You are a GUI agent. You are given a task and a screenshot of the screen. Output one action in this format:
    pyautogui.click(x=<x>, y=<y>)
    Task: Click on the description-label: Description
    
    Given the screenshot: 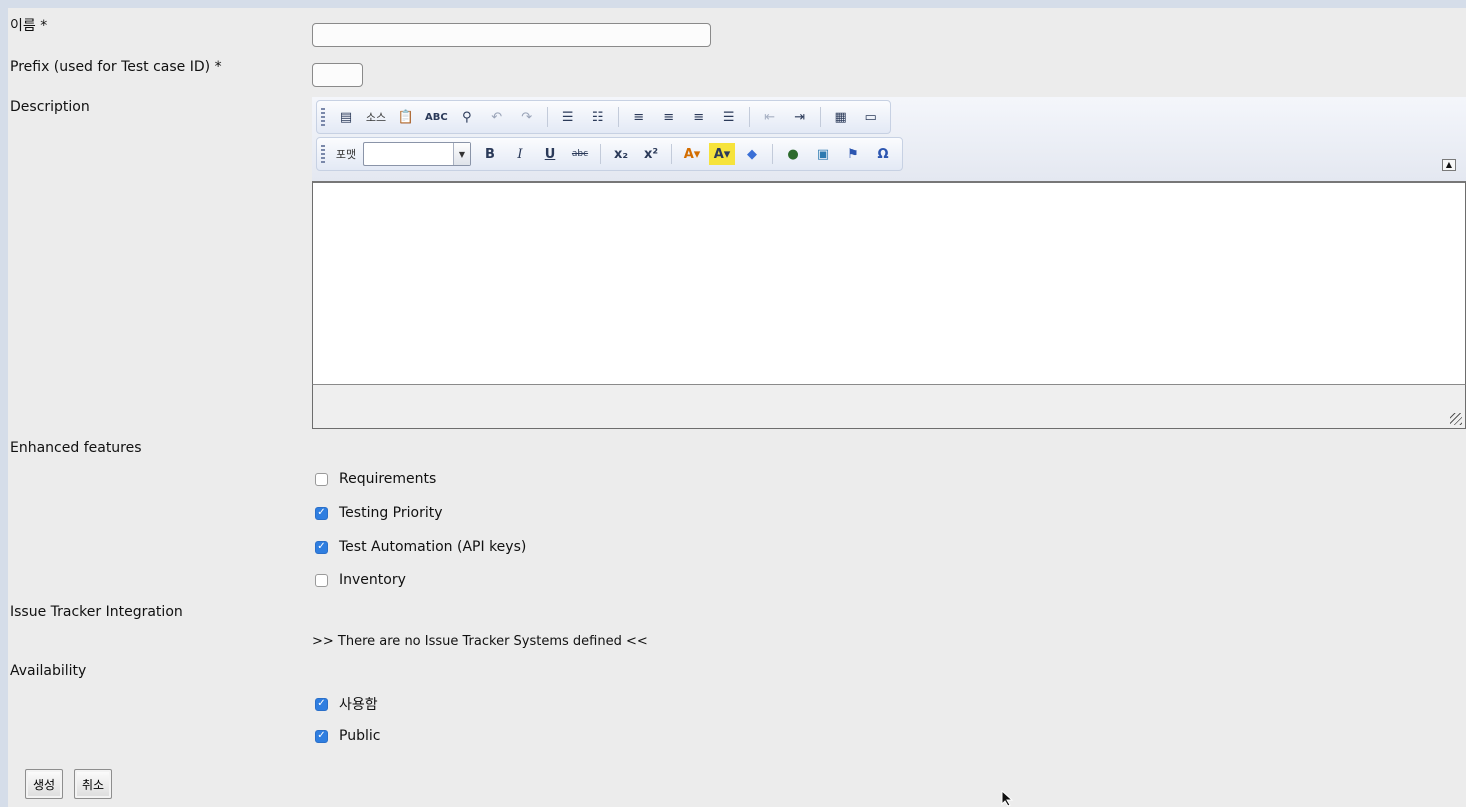 What is the action you would take?
    pyautogui.click(x=50, y=107)
    